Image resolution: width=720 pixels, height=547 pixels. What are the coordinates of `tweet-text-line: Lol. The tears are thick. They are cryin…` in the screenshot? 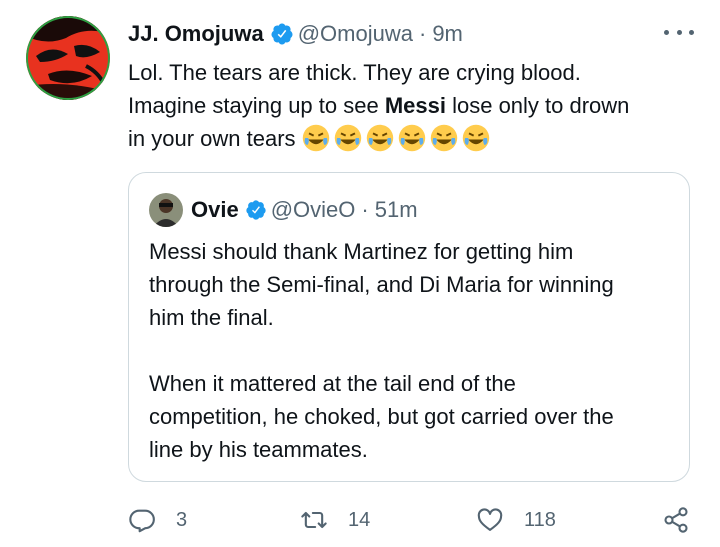 It's located at (354, 72).